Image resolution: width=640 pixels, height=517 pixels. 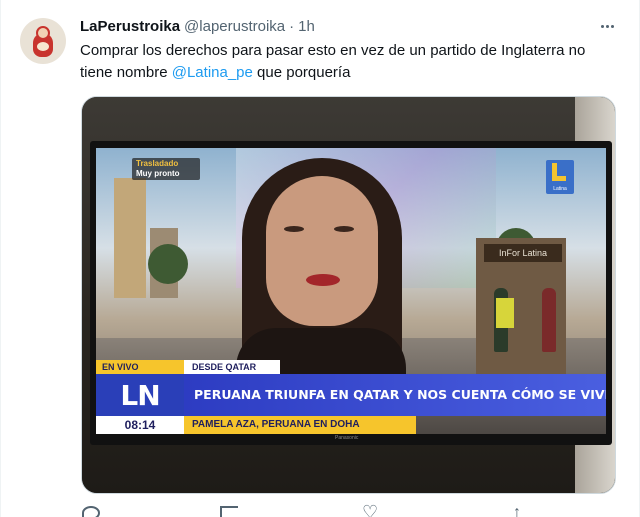 I want to click on live-badge: EN VIVO, so click(x=140, y=367).